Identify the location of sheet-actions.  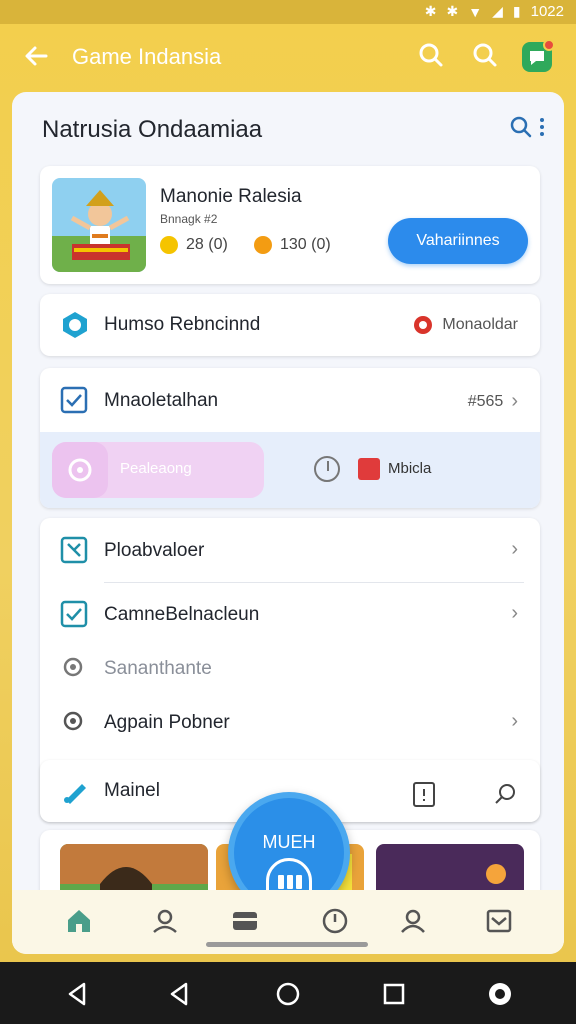
(527, 129).